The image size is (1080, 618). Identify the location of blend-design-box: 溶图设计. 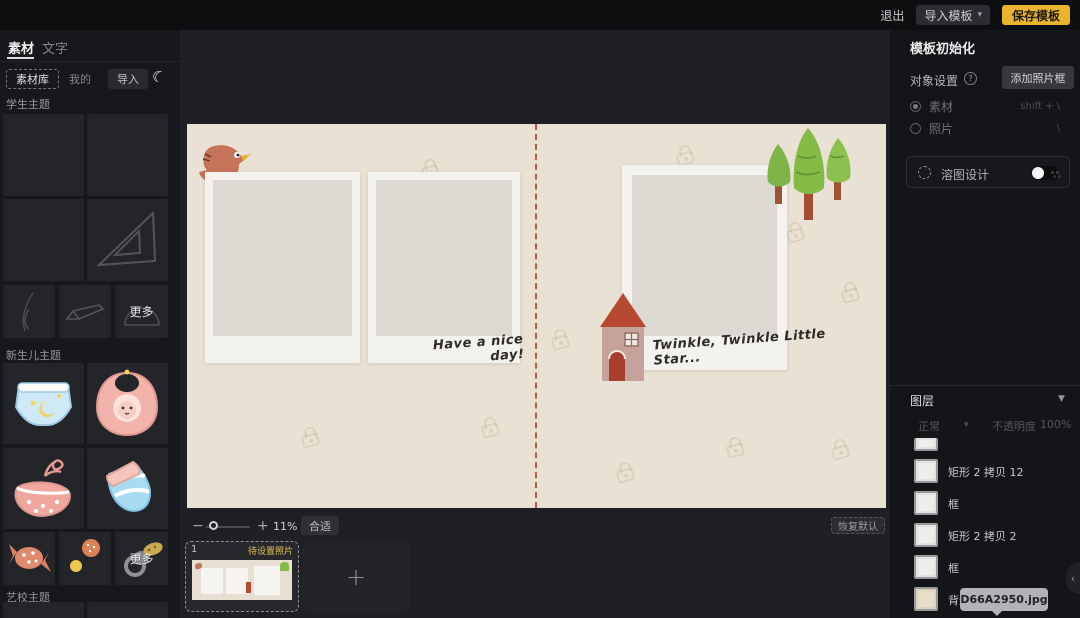
(988, 172).